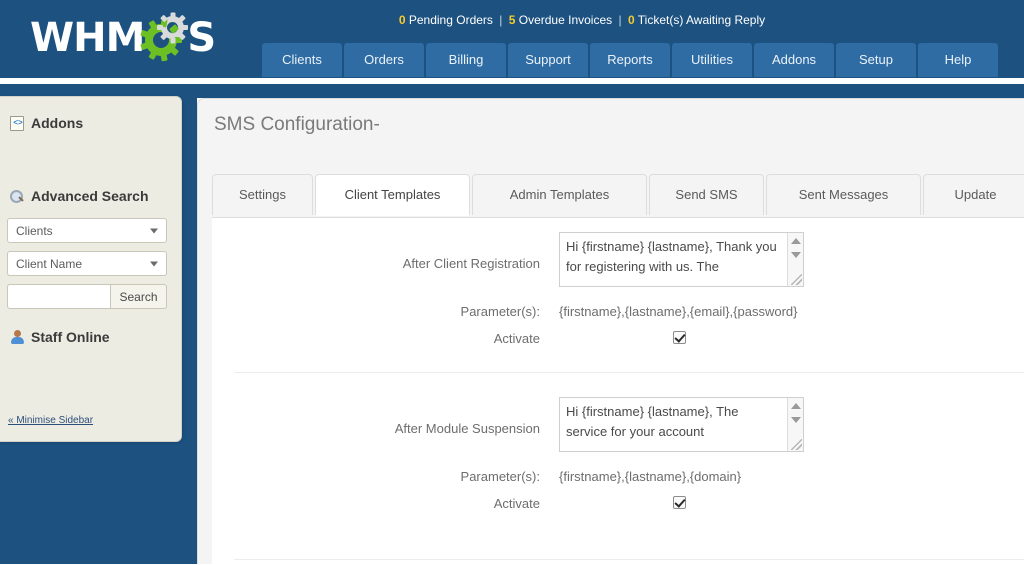 The height and width of the screenshot is (565, 1024). I want to click on nav-item-reports: Reports, so click(630, 60).